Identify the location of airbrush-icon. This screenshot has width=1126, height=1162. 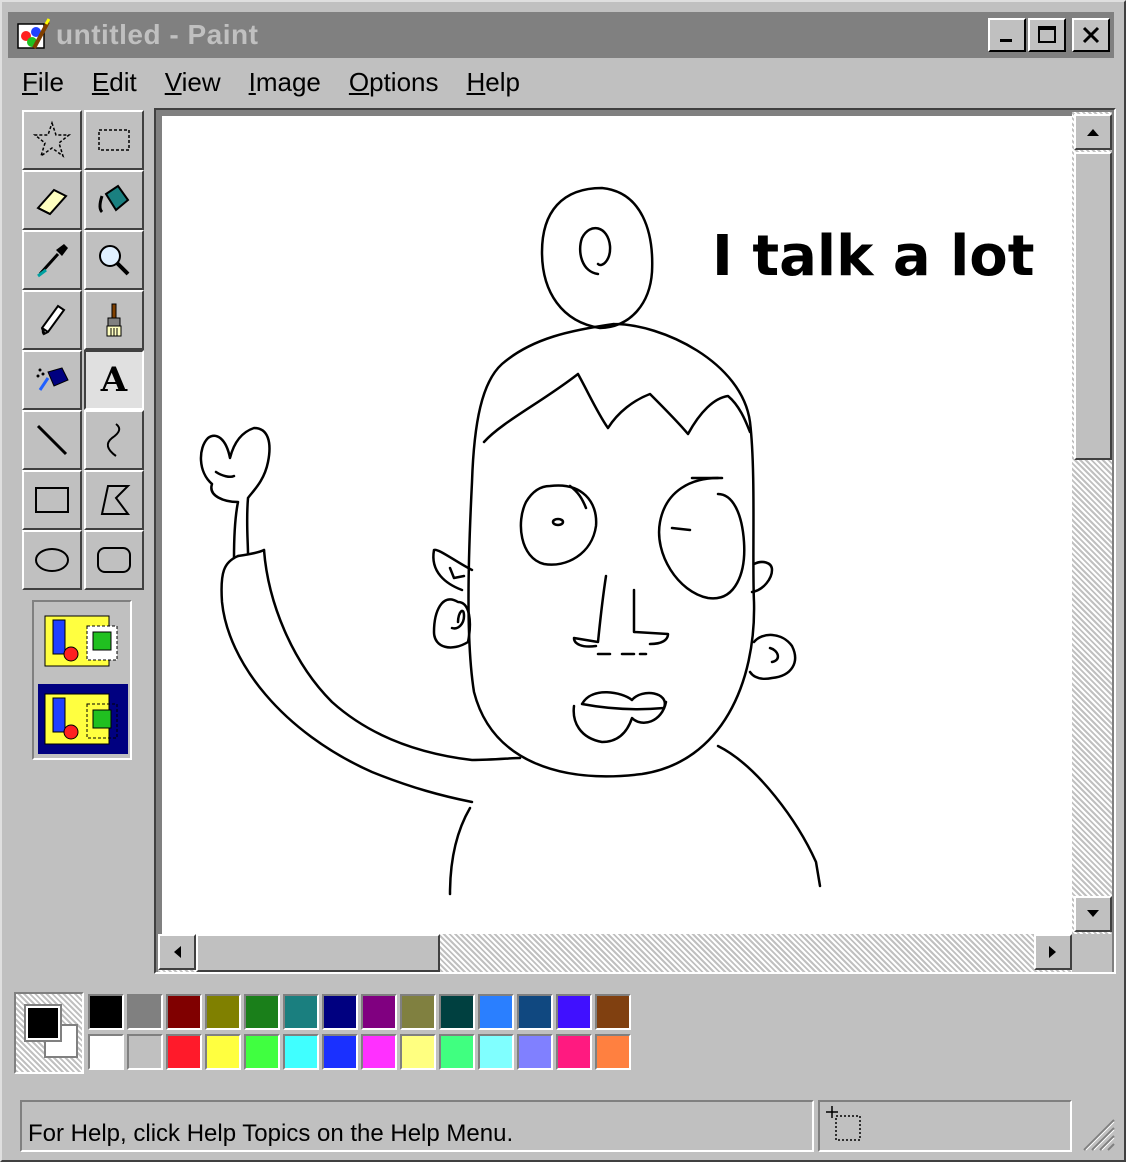
(52, 379).